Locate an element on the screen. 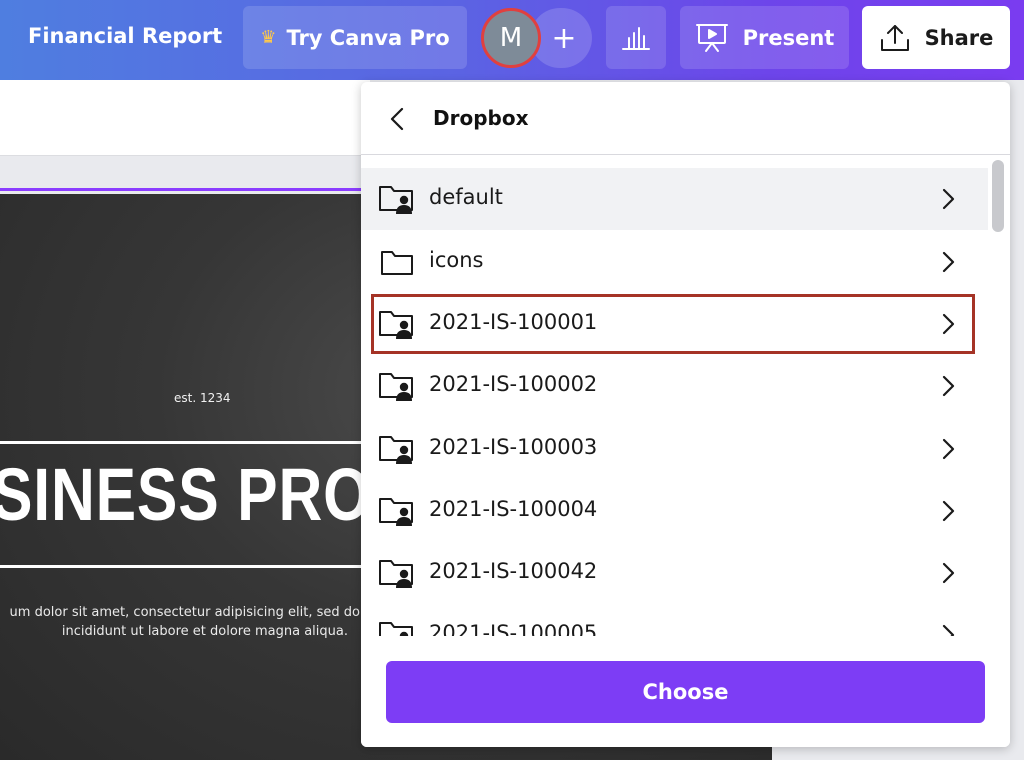 The image size is (1024, 760). folder-label: 2021-IS-100004 is located at coordinates (513, 509).